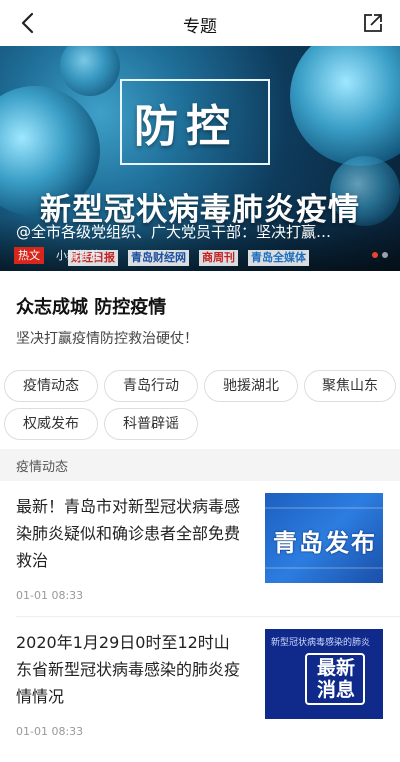 This screenshot has width=400, height=762. I want to click on share-button, so click(373, 23).